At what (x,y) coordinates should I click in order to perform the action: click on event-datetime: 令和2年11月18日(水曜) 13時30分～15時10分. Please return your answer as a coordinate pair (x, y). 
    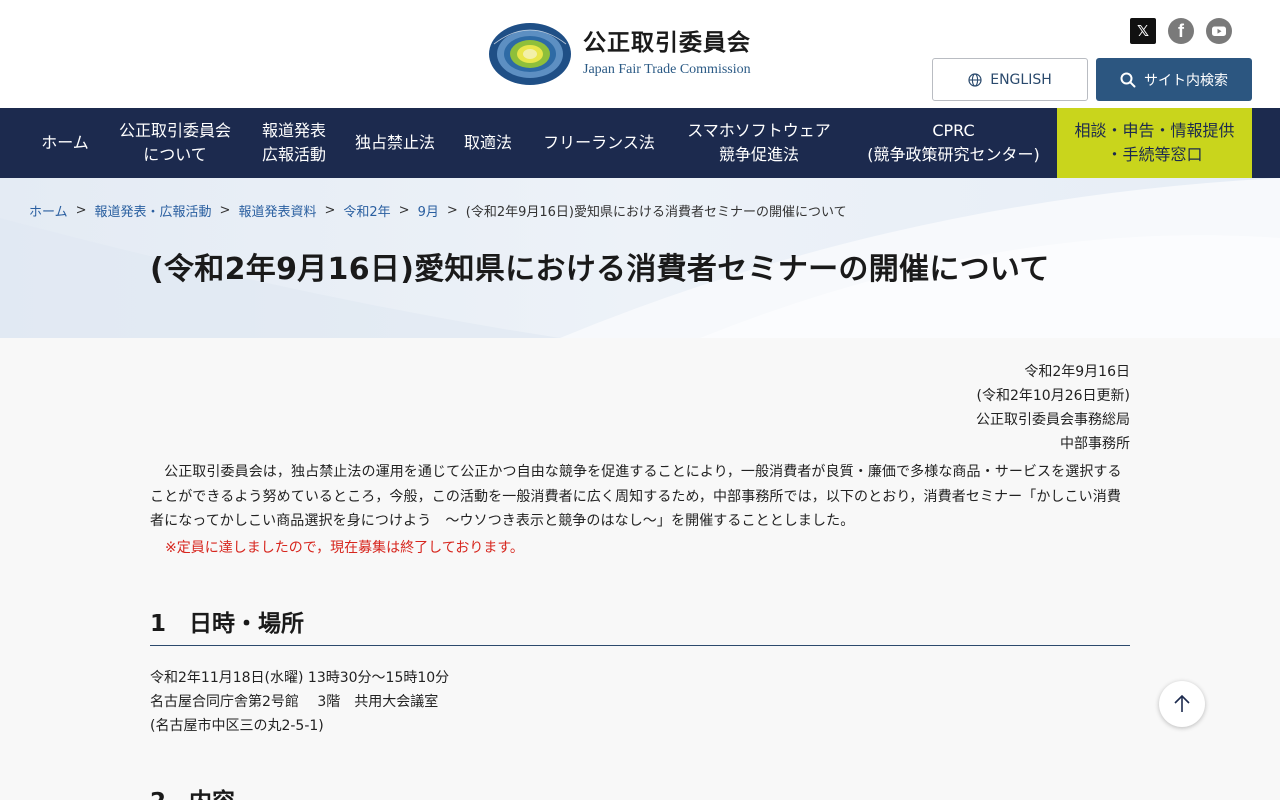
    Looking at the image, I should click on (300, 678).